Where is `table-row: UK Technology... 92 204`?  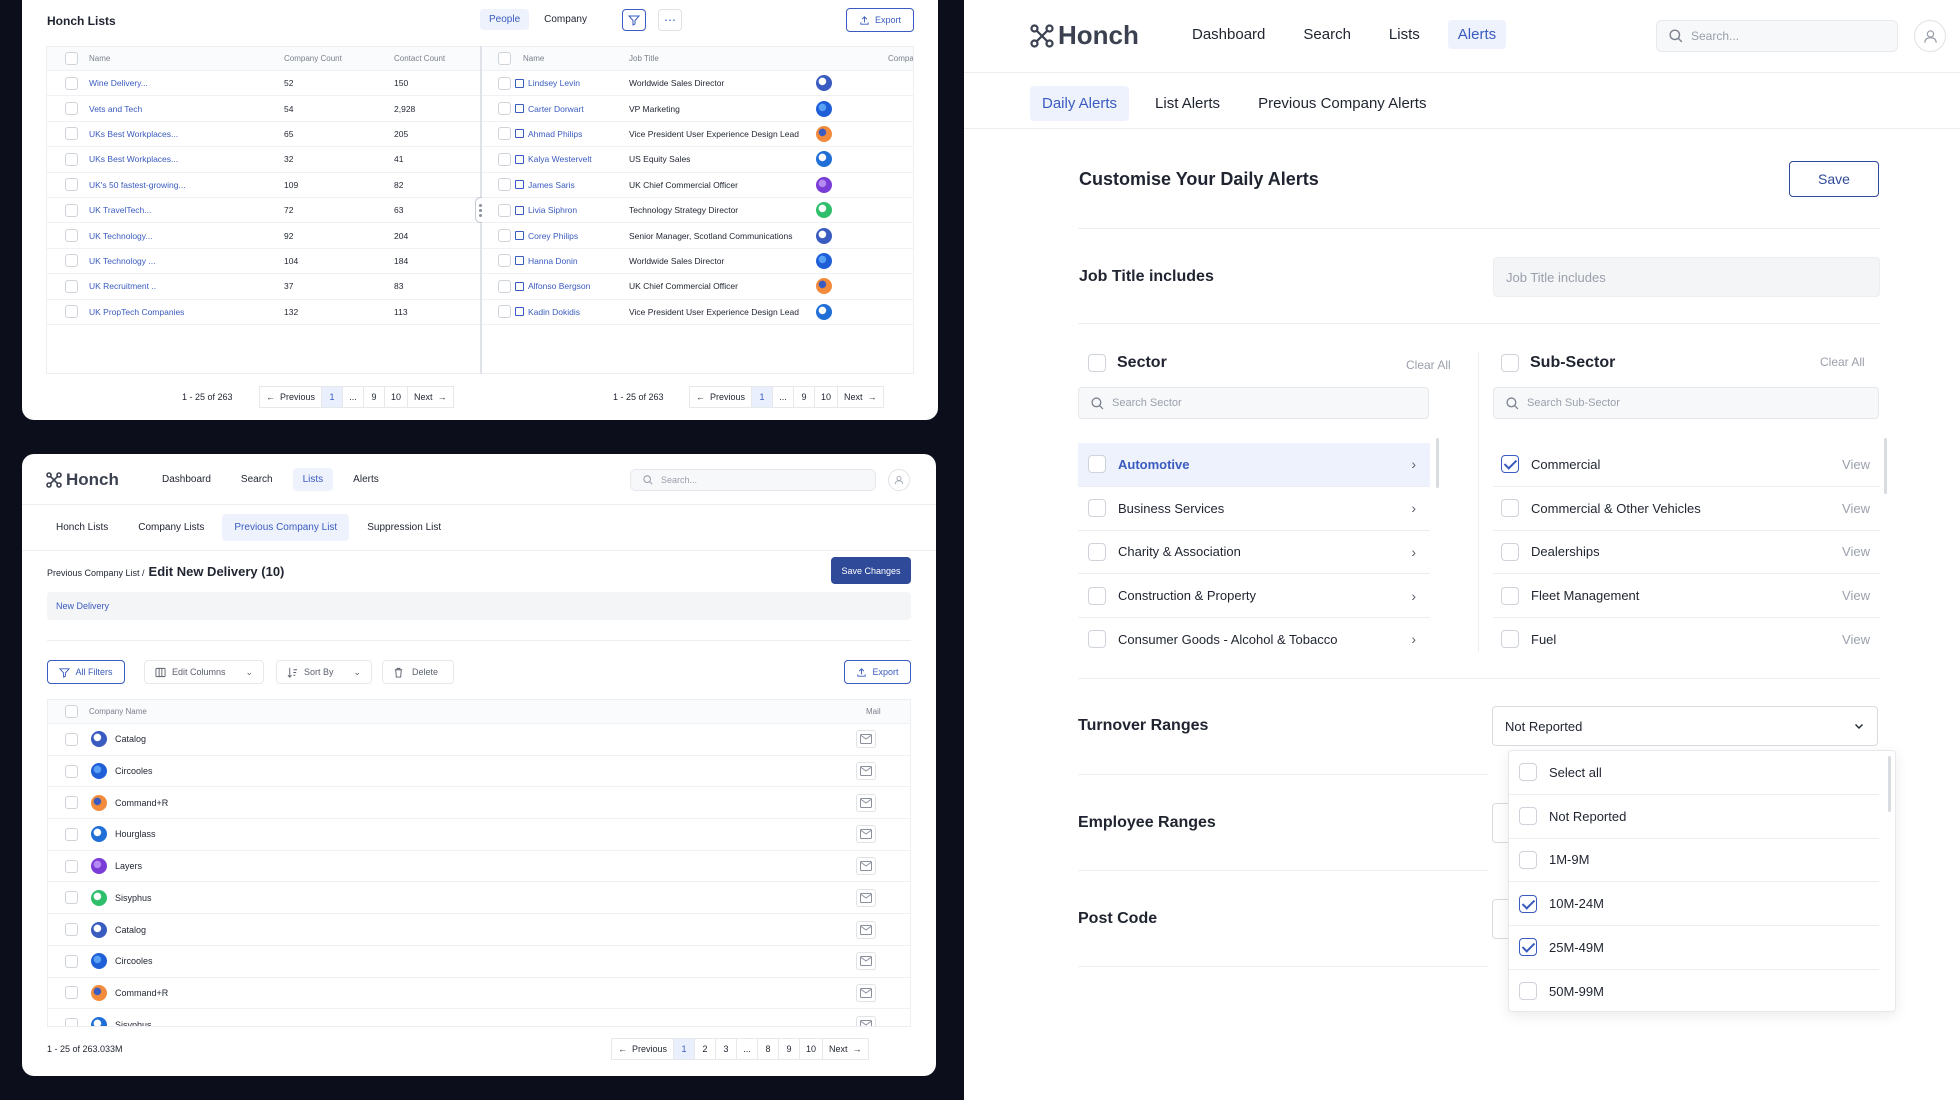 table-row: UK Technology... 92 204 is located at coordinates (263, 236).